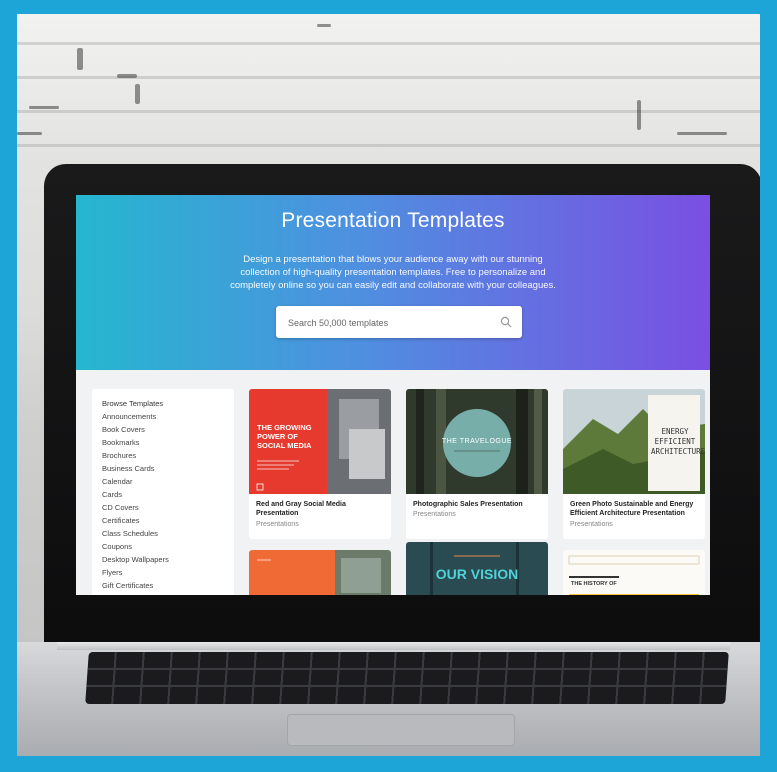 Image resolution: width=777 pixels, height=772 pixels. I want to click on thumbnail-headline: THE GROWING POWER OF SOCIAL MEDIA, so click(284, 436).